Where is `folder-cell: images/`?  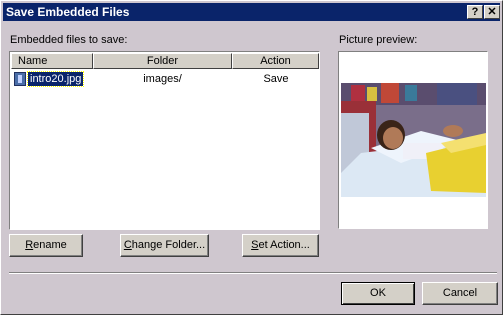
folder-cell: images/ is located at coordinates (162, 79).